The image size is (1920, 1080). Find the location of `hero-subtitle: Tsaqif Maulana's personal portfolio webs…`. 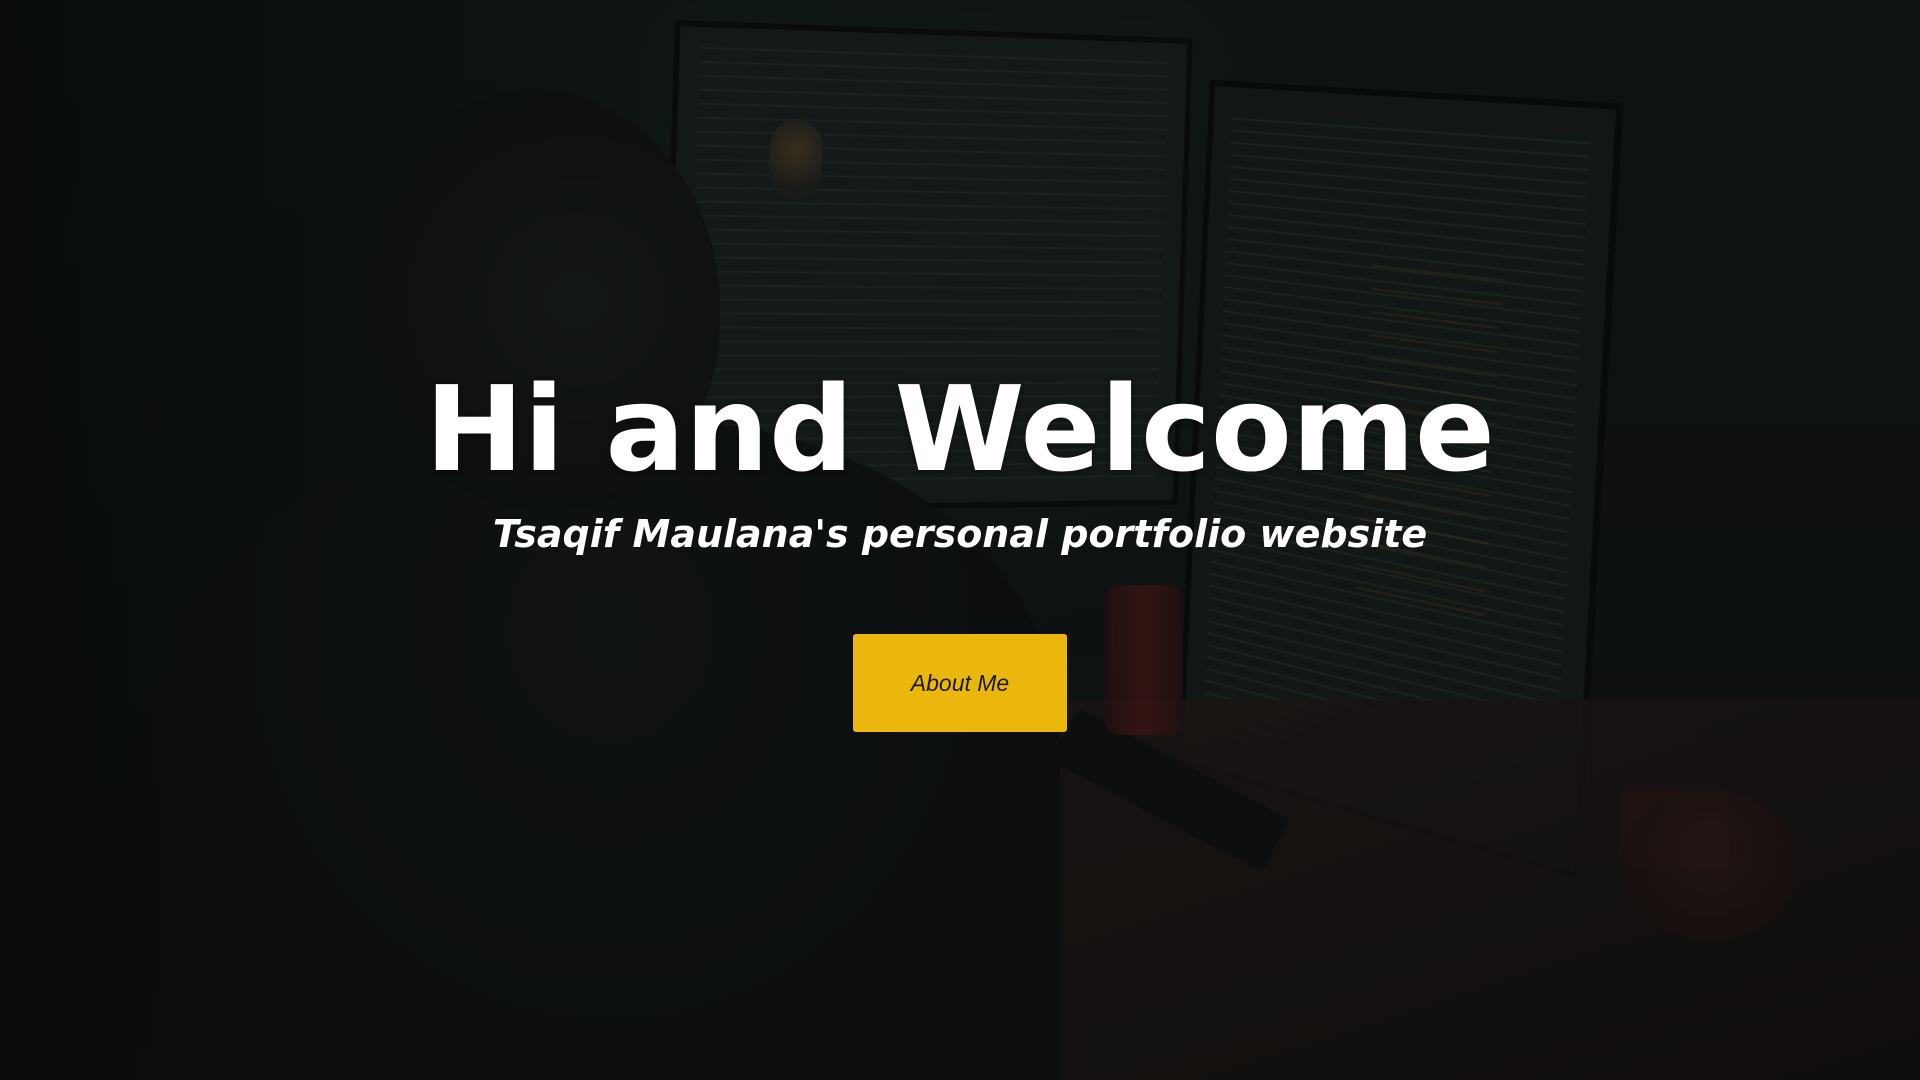

hero-subtitle: Tsaqif Maulana's personal portfolio webs… is located at coordinates (960, 534).